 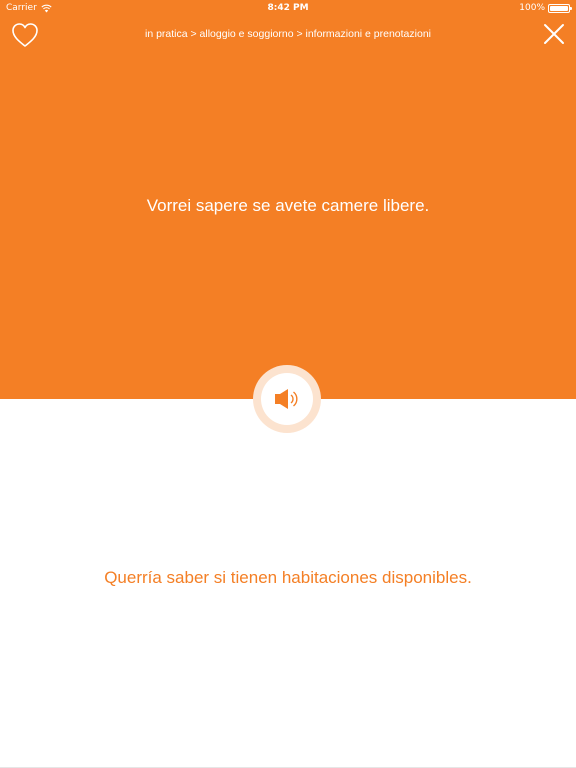 I want to click on status-time: 8:42 PM, so click(x=288, y=8).